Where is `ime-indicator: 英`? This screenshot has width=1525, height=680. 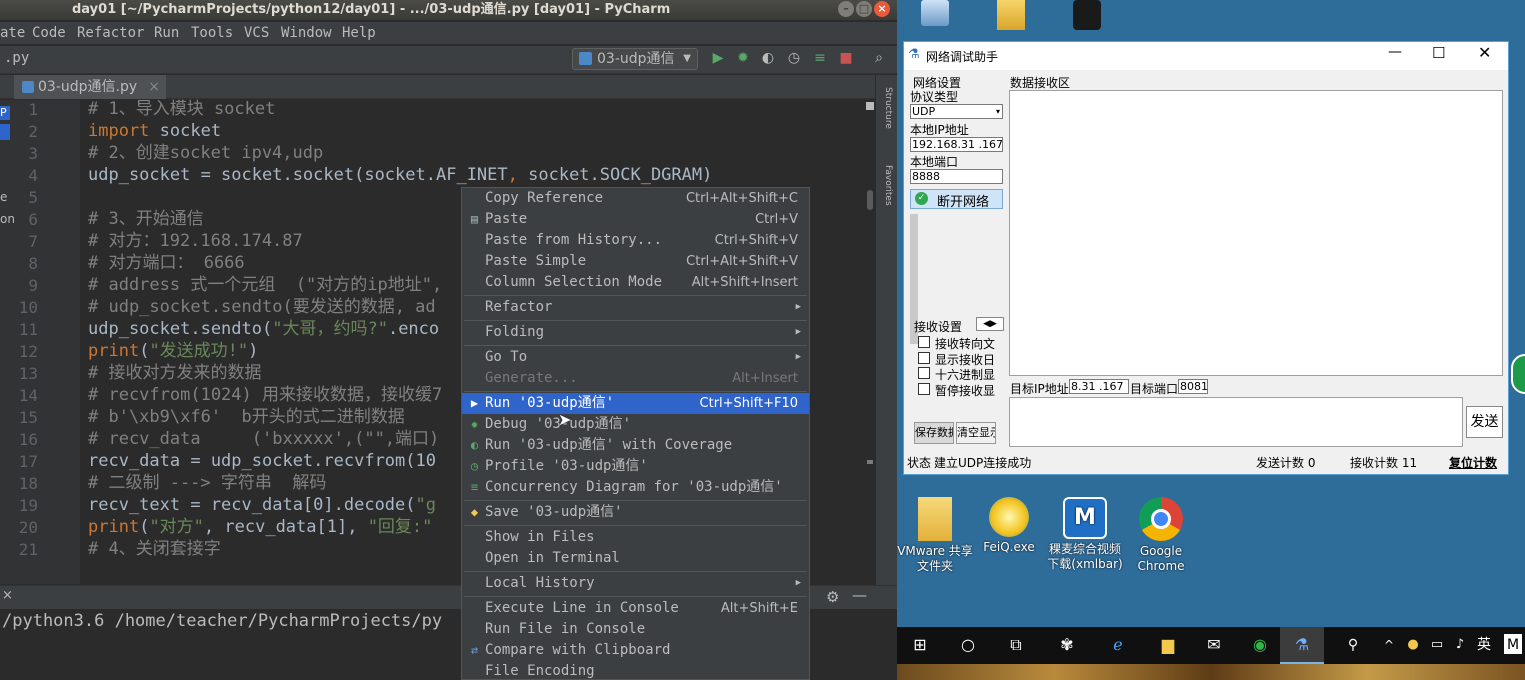 ime-indicator: 英 is located at coordinates (1484, 645).